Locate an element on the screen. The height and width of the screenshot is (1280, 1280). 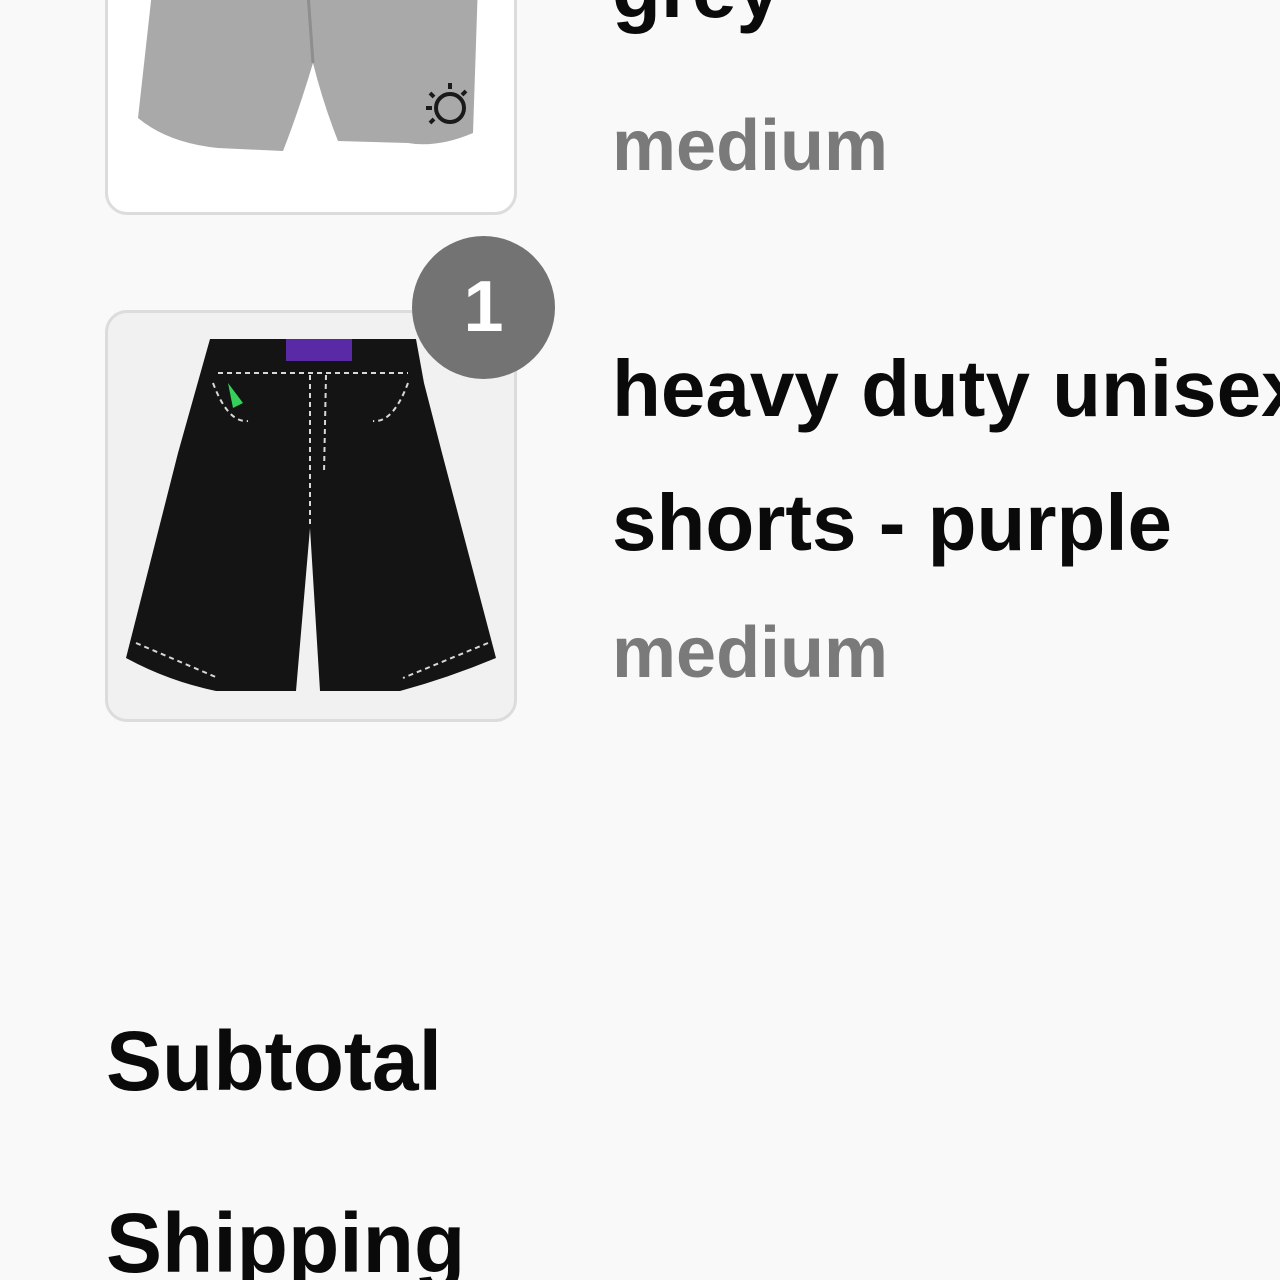
quantity-badge: 1 is located at coordinates (483, 307).